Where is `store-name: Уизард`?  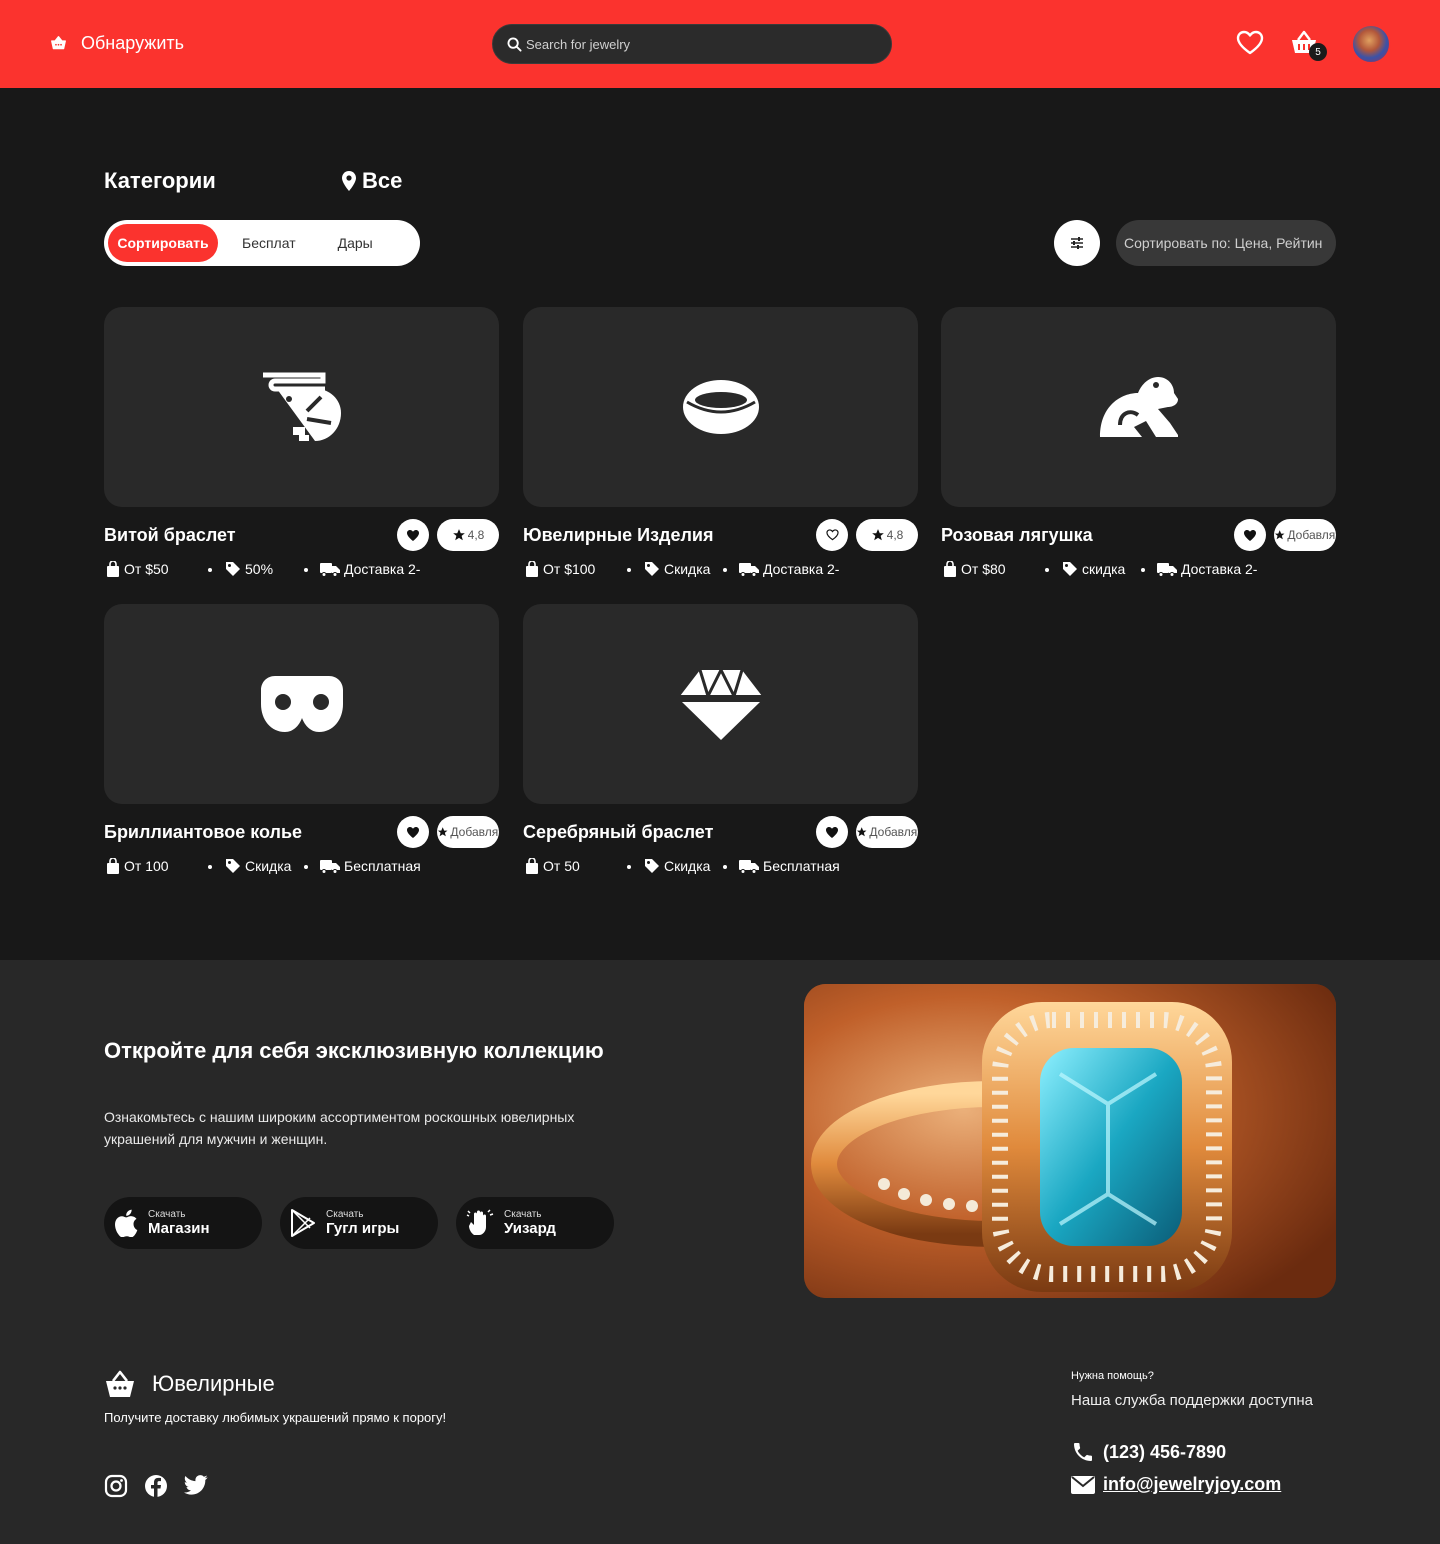
store-name: Уизард is located at coordinates (530, 1228).